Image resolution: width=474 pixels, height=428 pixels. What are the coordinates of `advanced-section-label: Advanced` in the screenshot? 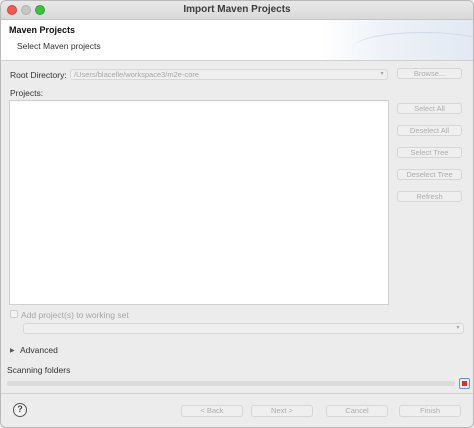 It's located at (39, 350).